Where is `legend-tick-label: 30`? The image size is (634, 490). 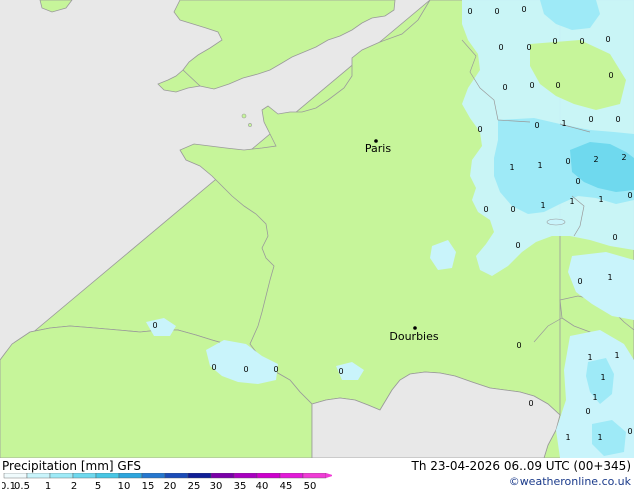 legend-tick-label: 30 is located at coordinates (216, 485).